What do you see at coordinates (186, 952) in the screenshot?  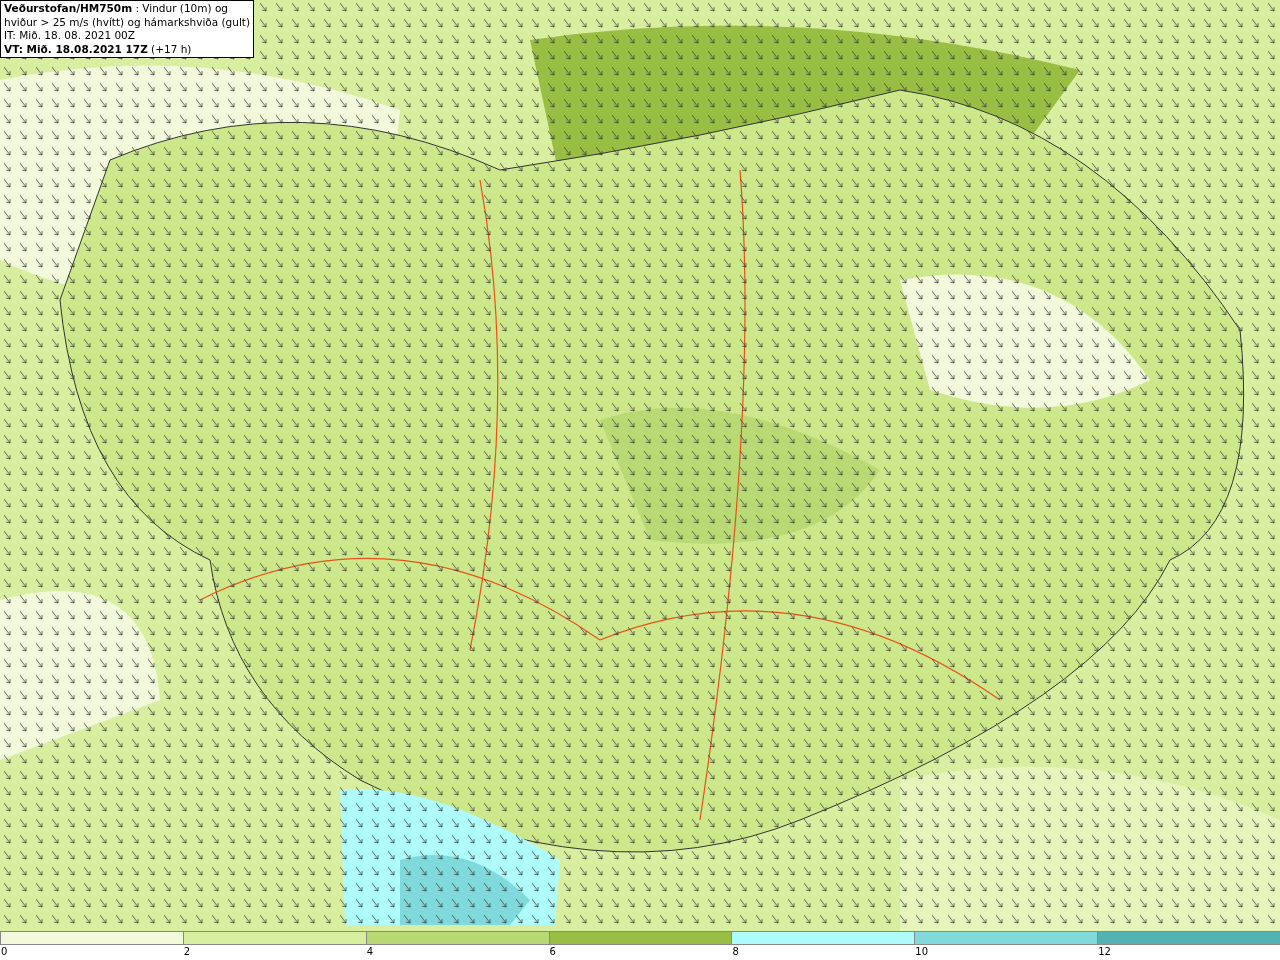 I see `legend-label: 2` at bounding box center [186, 952].